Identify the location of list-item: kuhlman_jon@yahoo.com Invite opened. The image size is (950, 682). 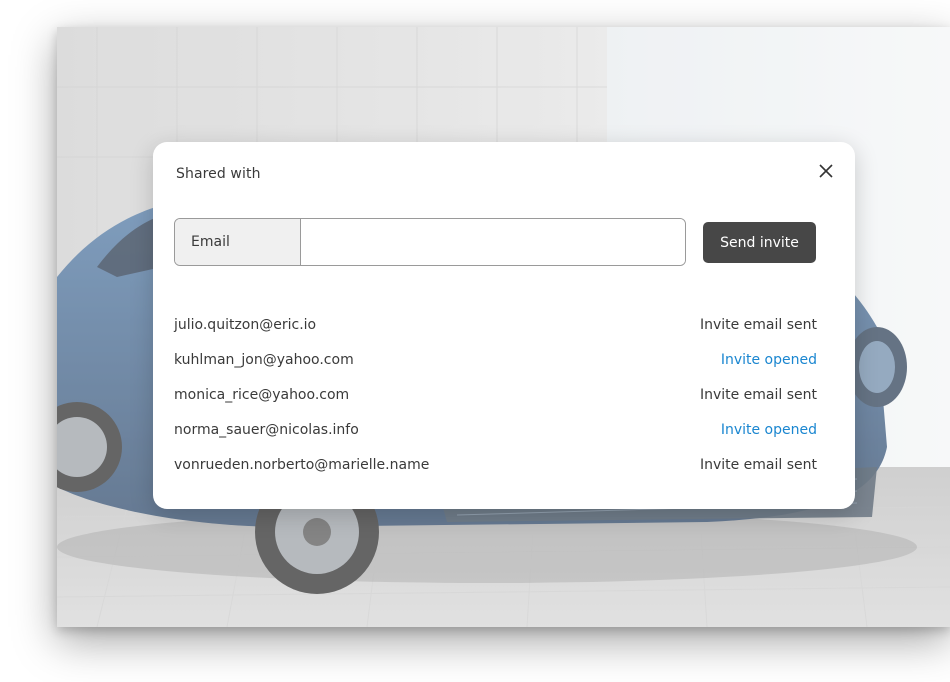
(495, 359).